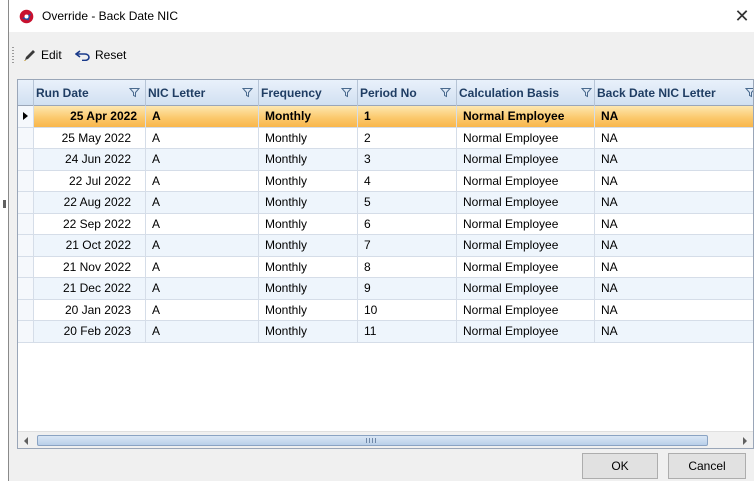  Describe the element at coordinates (407, 310) in the screenshot. I see `cell-period-no: 10` at that location.